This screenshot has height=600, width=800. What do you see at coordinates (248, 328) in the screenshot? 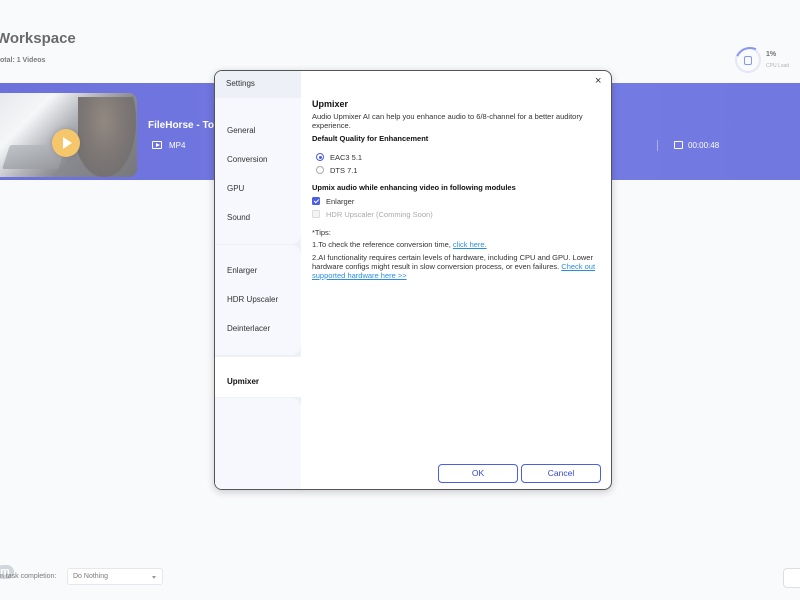
I see `sidebar-item-deinterlacer: Deinterlacer` at bounding box center [248, 328].